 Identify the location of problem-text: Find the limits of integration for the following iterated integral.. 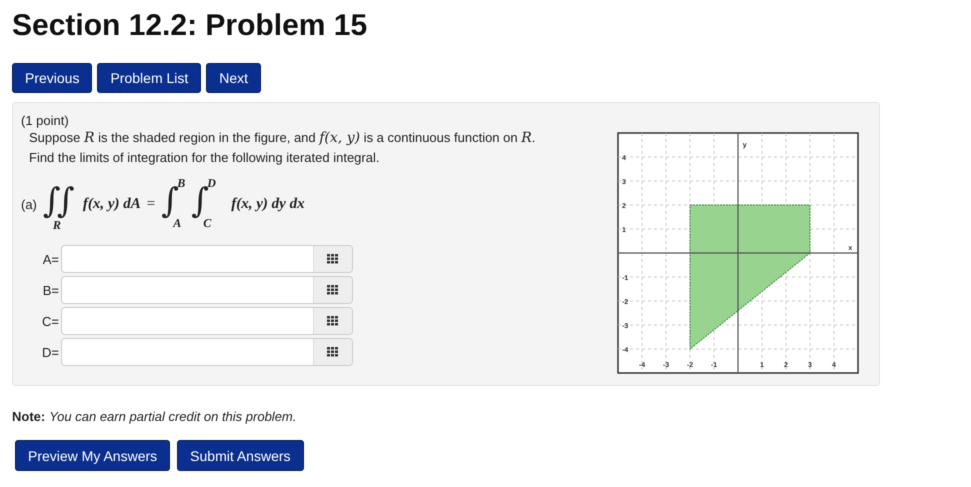
(204, 158).